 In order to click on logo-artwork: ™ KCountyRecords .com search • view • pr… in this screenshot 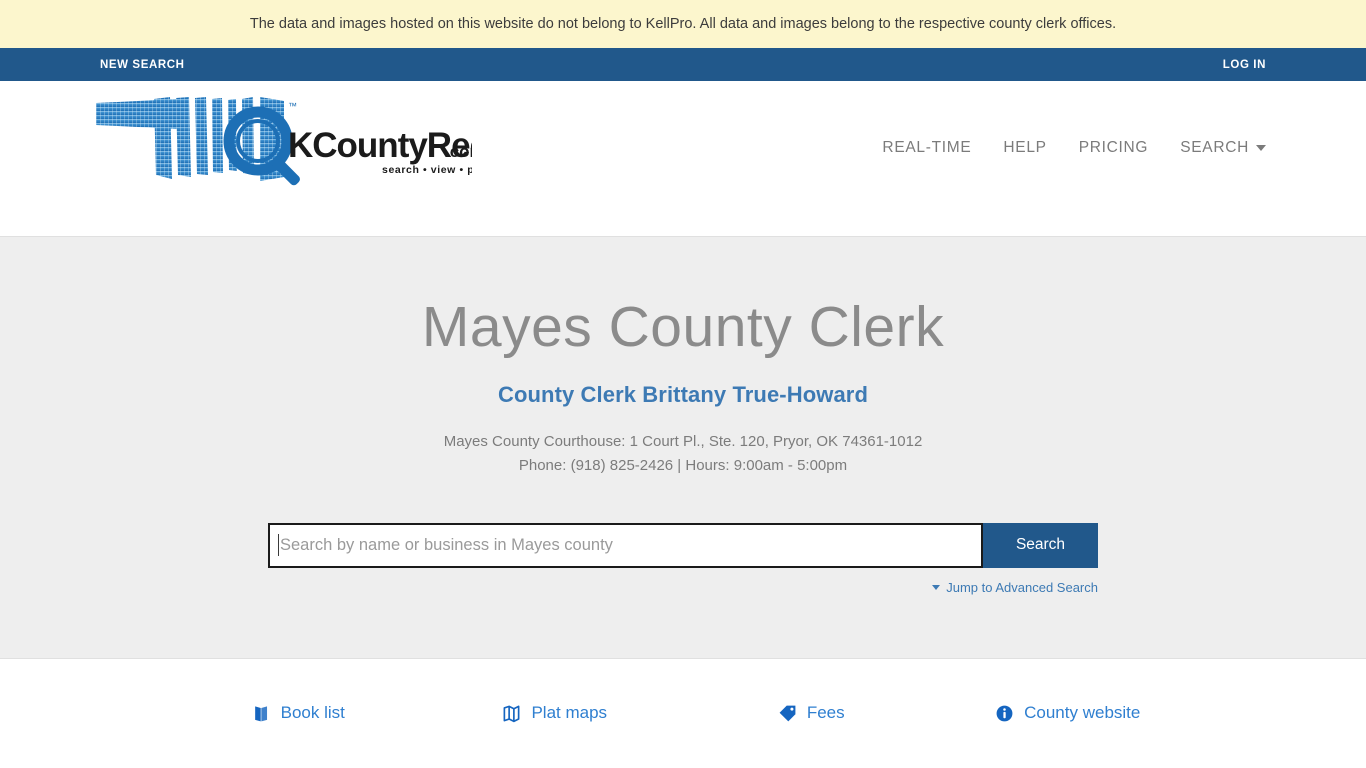, I will do `click(328, 141)`.